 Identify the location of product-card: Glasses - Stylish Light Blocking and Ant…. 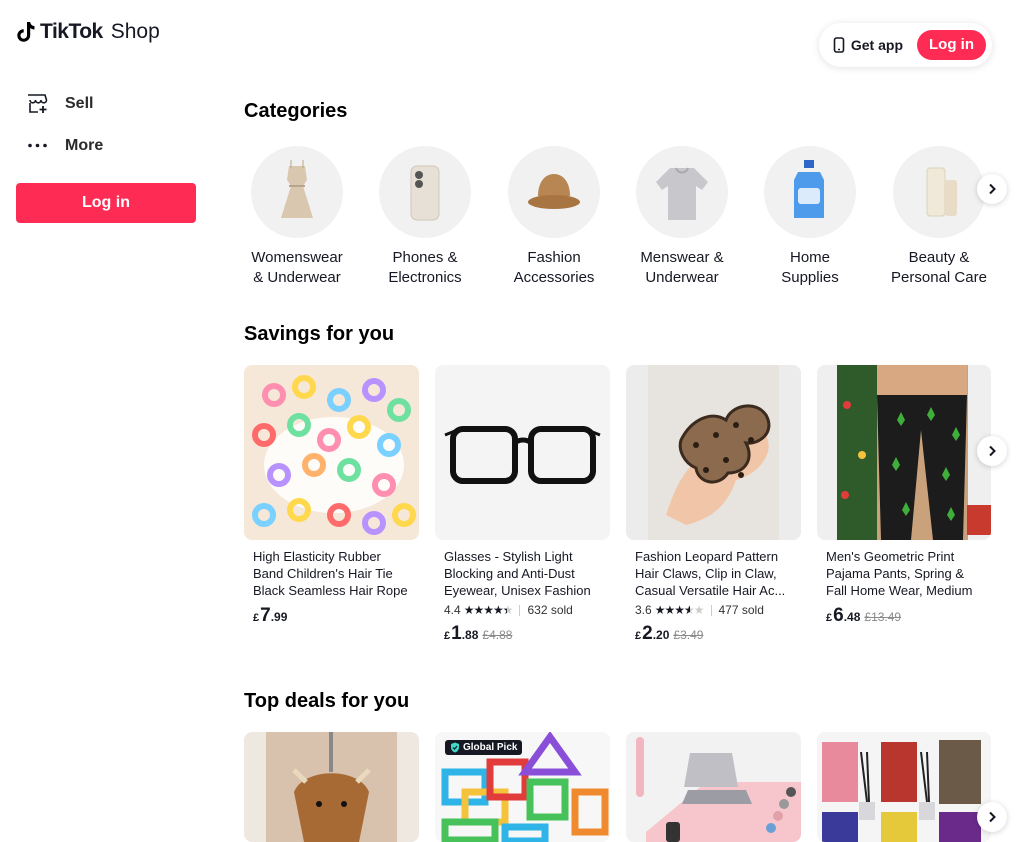
(522, 505).